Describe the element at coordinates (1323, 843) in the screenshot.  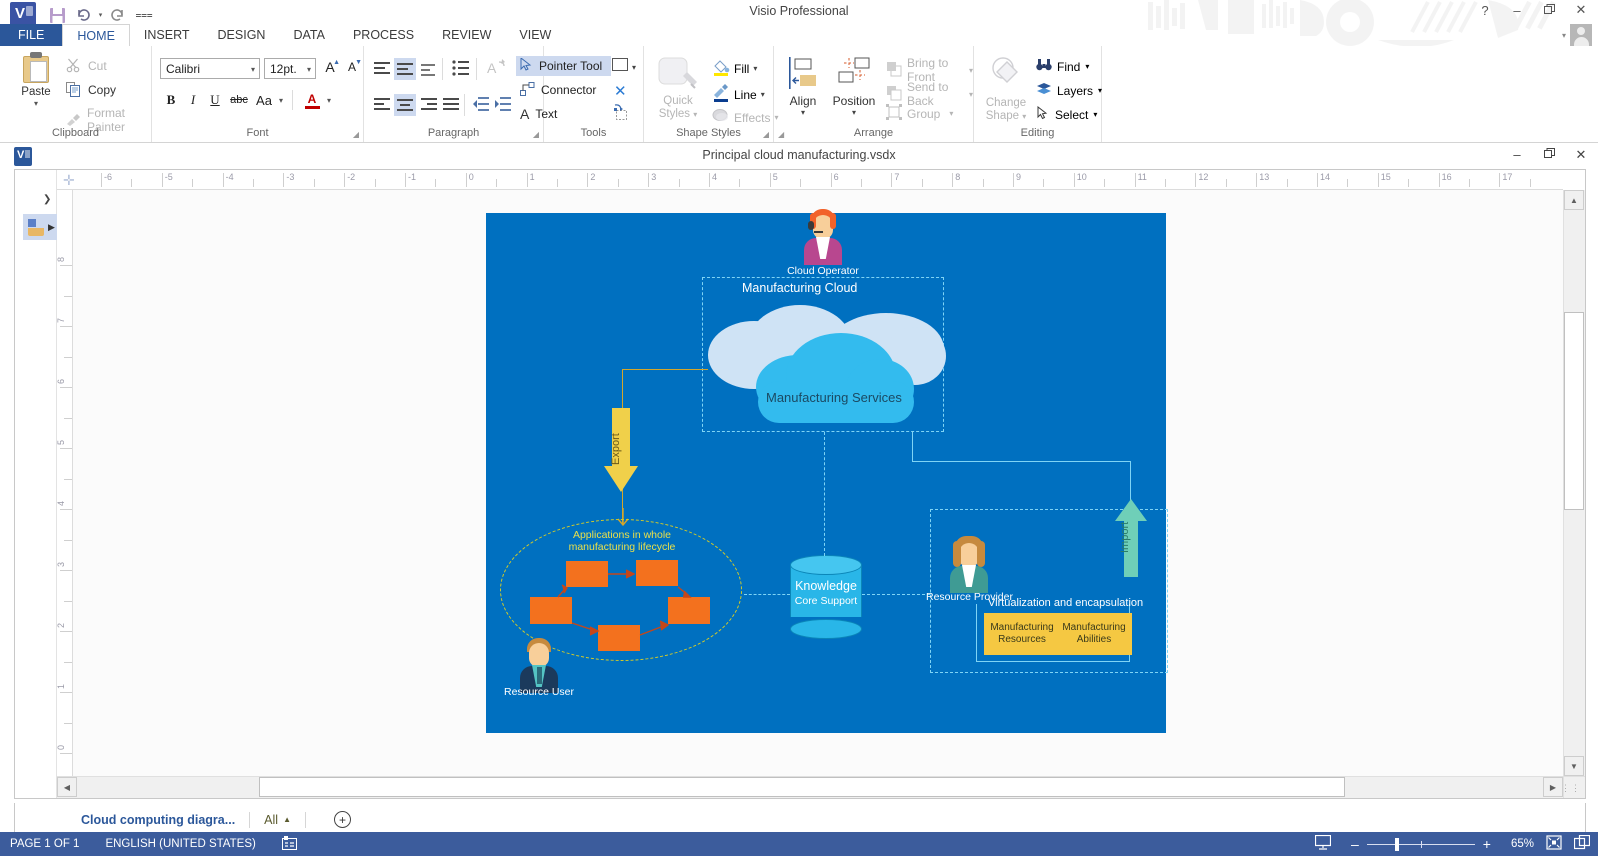
I see `presentation-mode-icon` at that location.